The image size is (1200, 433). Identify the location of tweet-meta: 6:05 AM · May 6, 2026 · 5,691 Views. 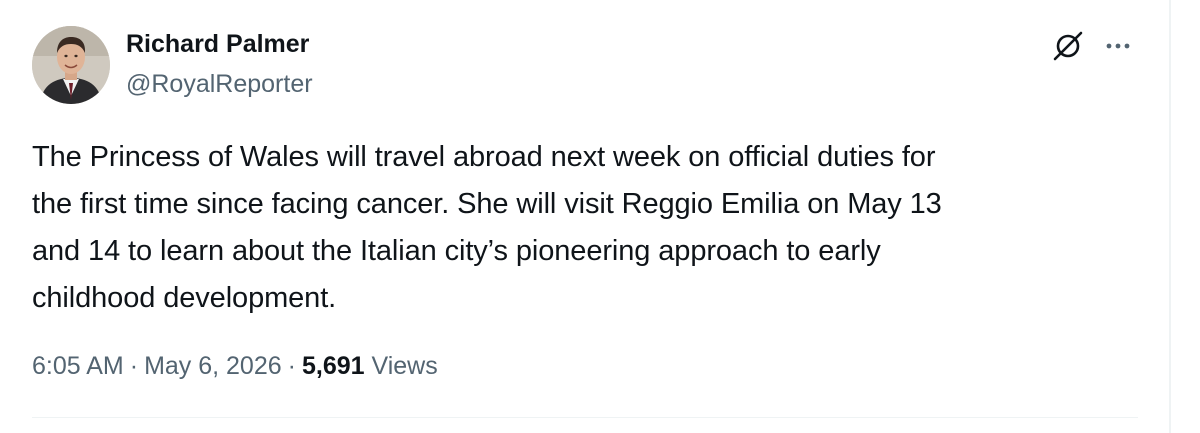
(235, 366).